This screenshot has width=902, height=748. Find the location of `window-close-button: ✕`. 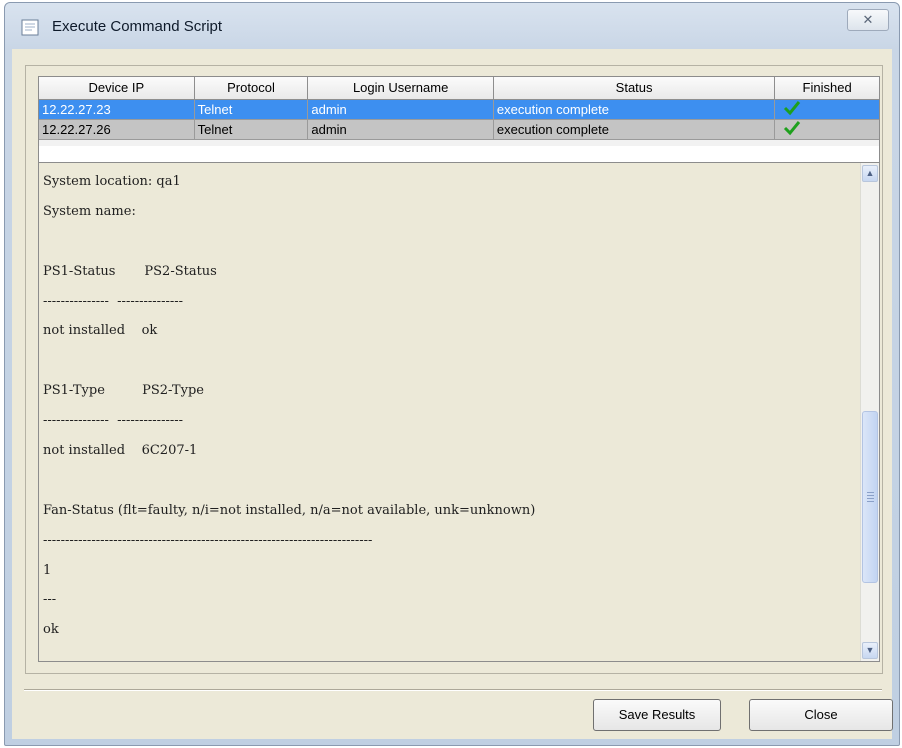

window-close-button: ✕ is located at coordinates (868, 20).